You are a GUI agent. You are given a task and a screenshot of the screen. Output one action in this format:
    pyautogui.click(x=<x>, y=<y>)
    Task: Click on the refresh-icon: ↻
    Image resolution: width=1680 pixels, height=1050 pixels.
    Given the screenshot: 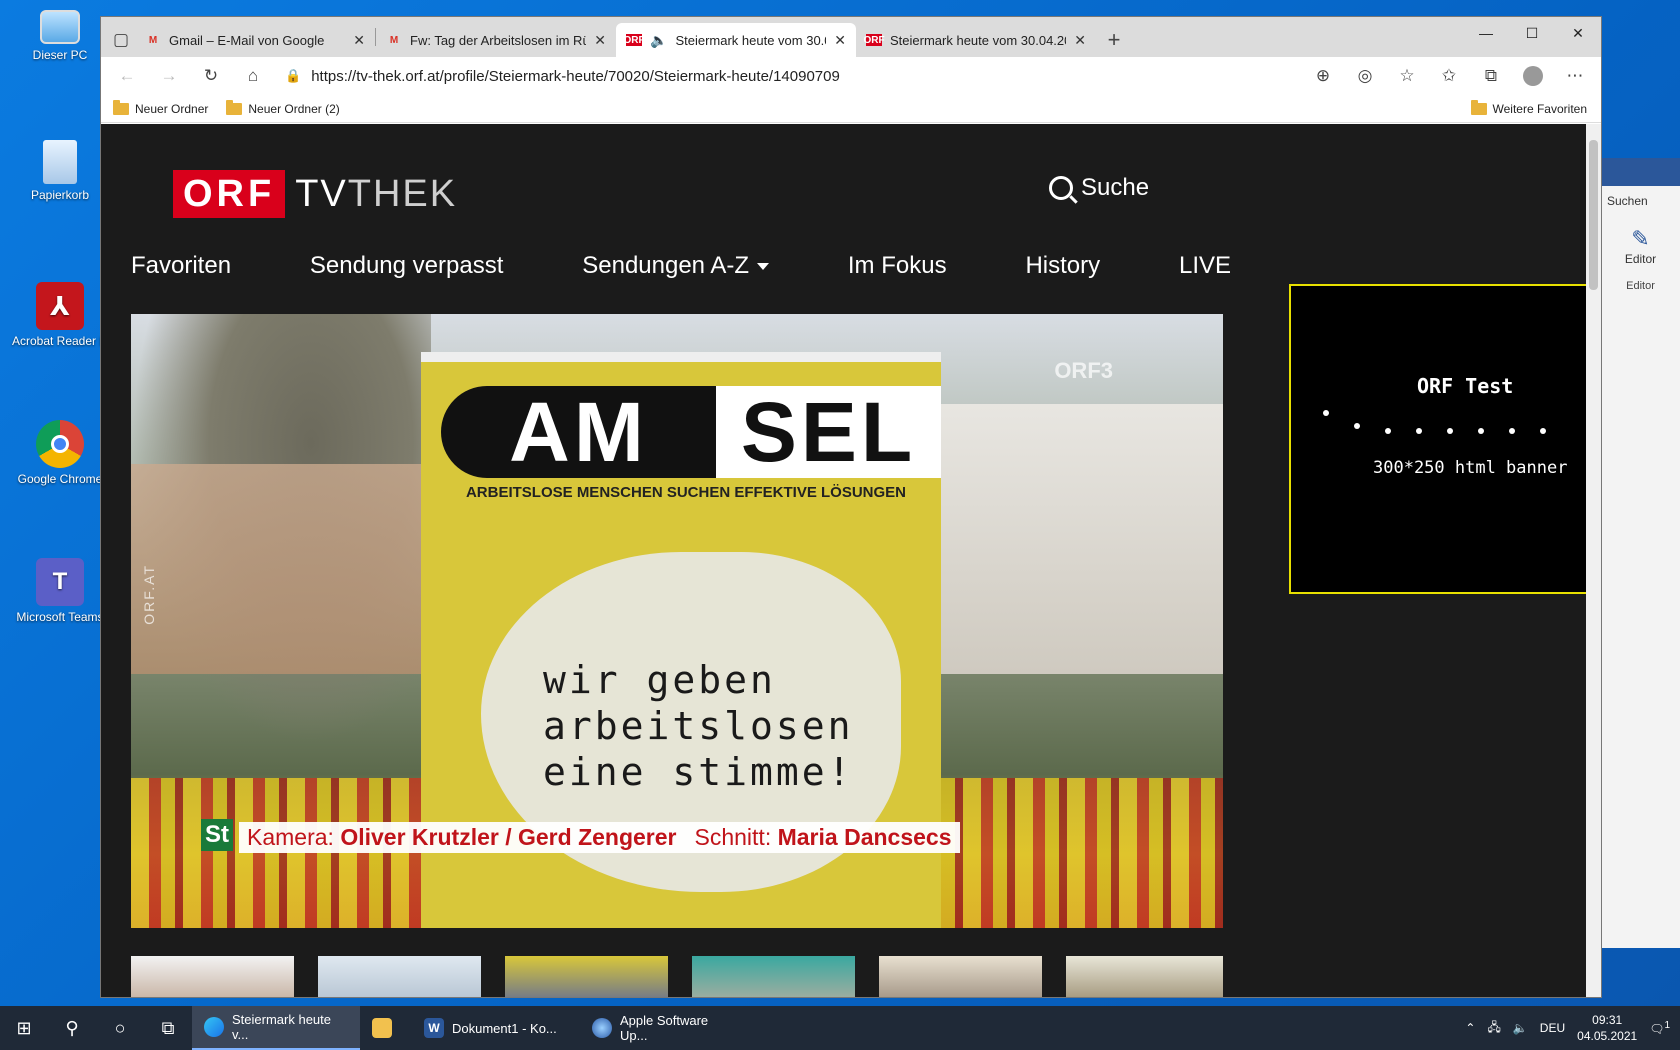 What is the action you would take?
    pyautogui.click(x=211, y=76)
    